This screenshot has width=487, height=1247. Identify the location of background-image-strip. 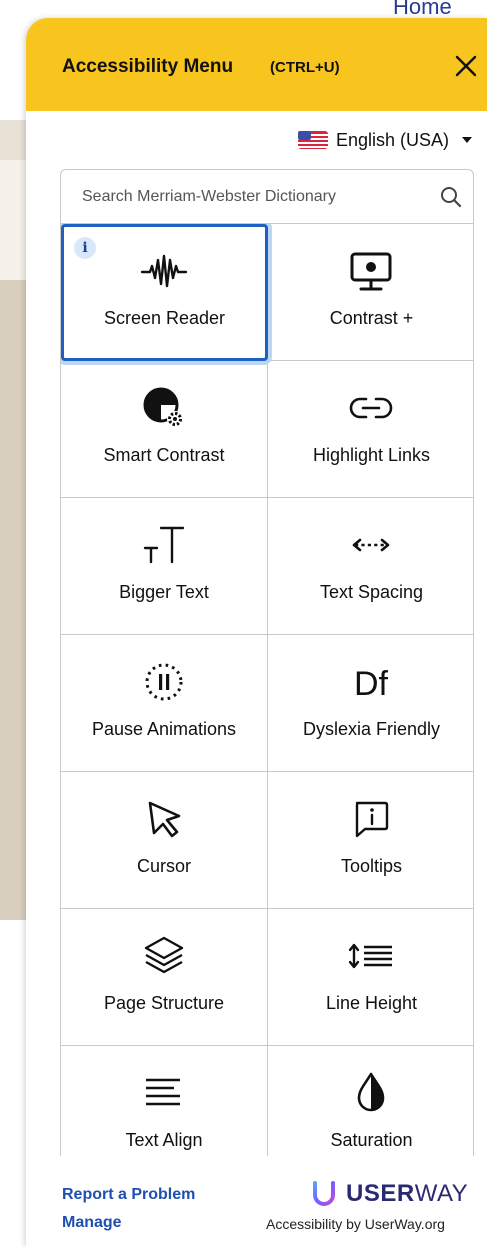
(13, 600).